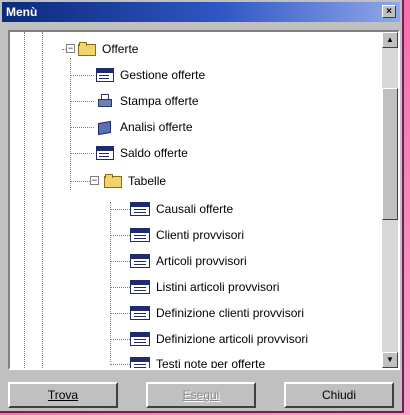  Describe the element at coordinates (389, 11) in the screenshot. I see `close-icon: ×` at that location.